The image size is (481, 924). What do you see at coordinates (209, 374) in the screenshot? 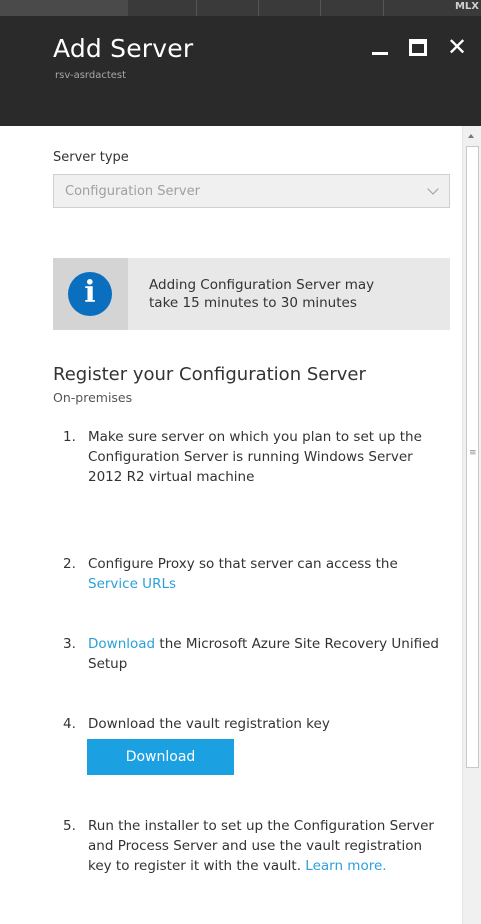
I see `section-title: Register your Configuration Server` at bounding box center [209, 374].